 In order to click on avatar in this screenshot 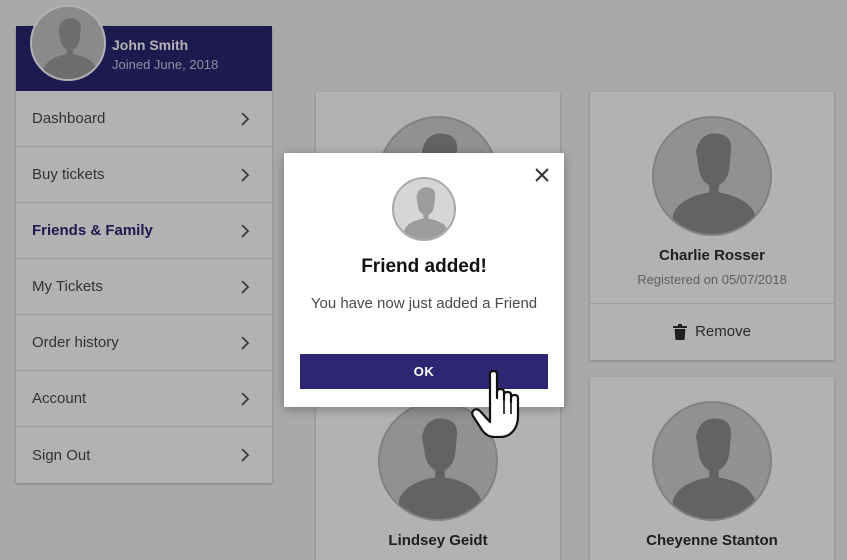, I will do `click(424, 209)`.